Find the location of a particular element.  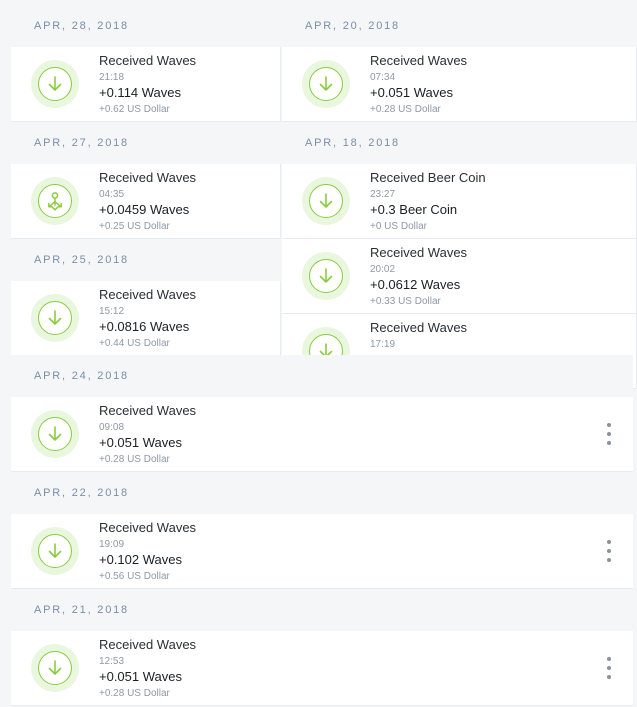

transaction-time: 07:34 is located at coordinates (383, 77).